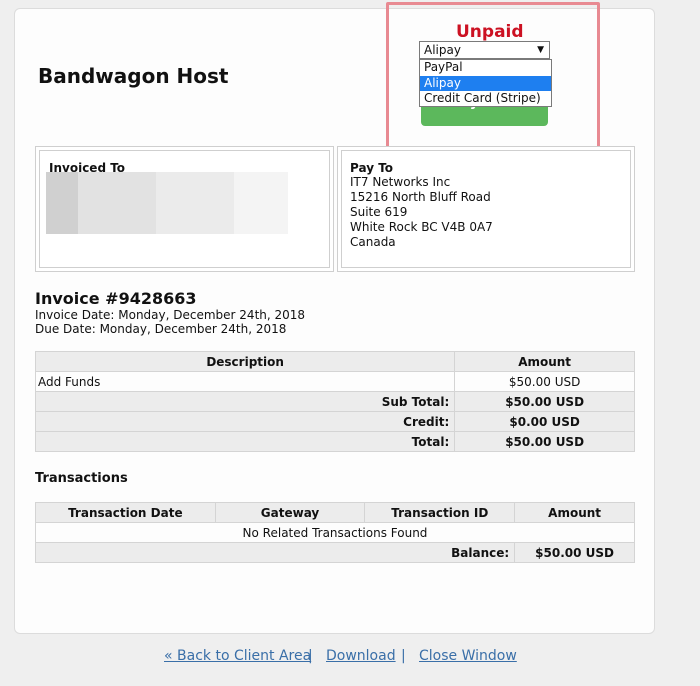 The width and height of the screenshot is (700, 686). What do you see at coordinates (290, 512) in the screenshot?
I see `column-header-gateway: Gateway` at bounding box center [290, 512].